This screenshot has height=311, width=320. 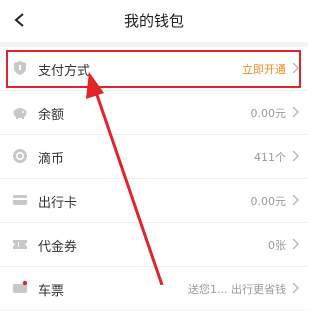 I want to click on row-value: 411个, so click(x=270, y=157).